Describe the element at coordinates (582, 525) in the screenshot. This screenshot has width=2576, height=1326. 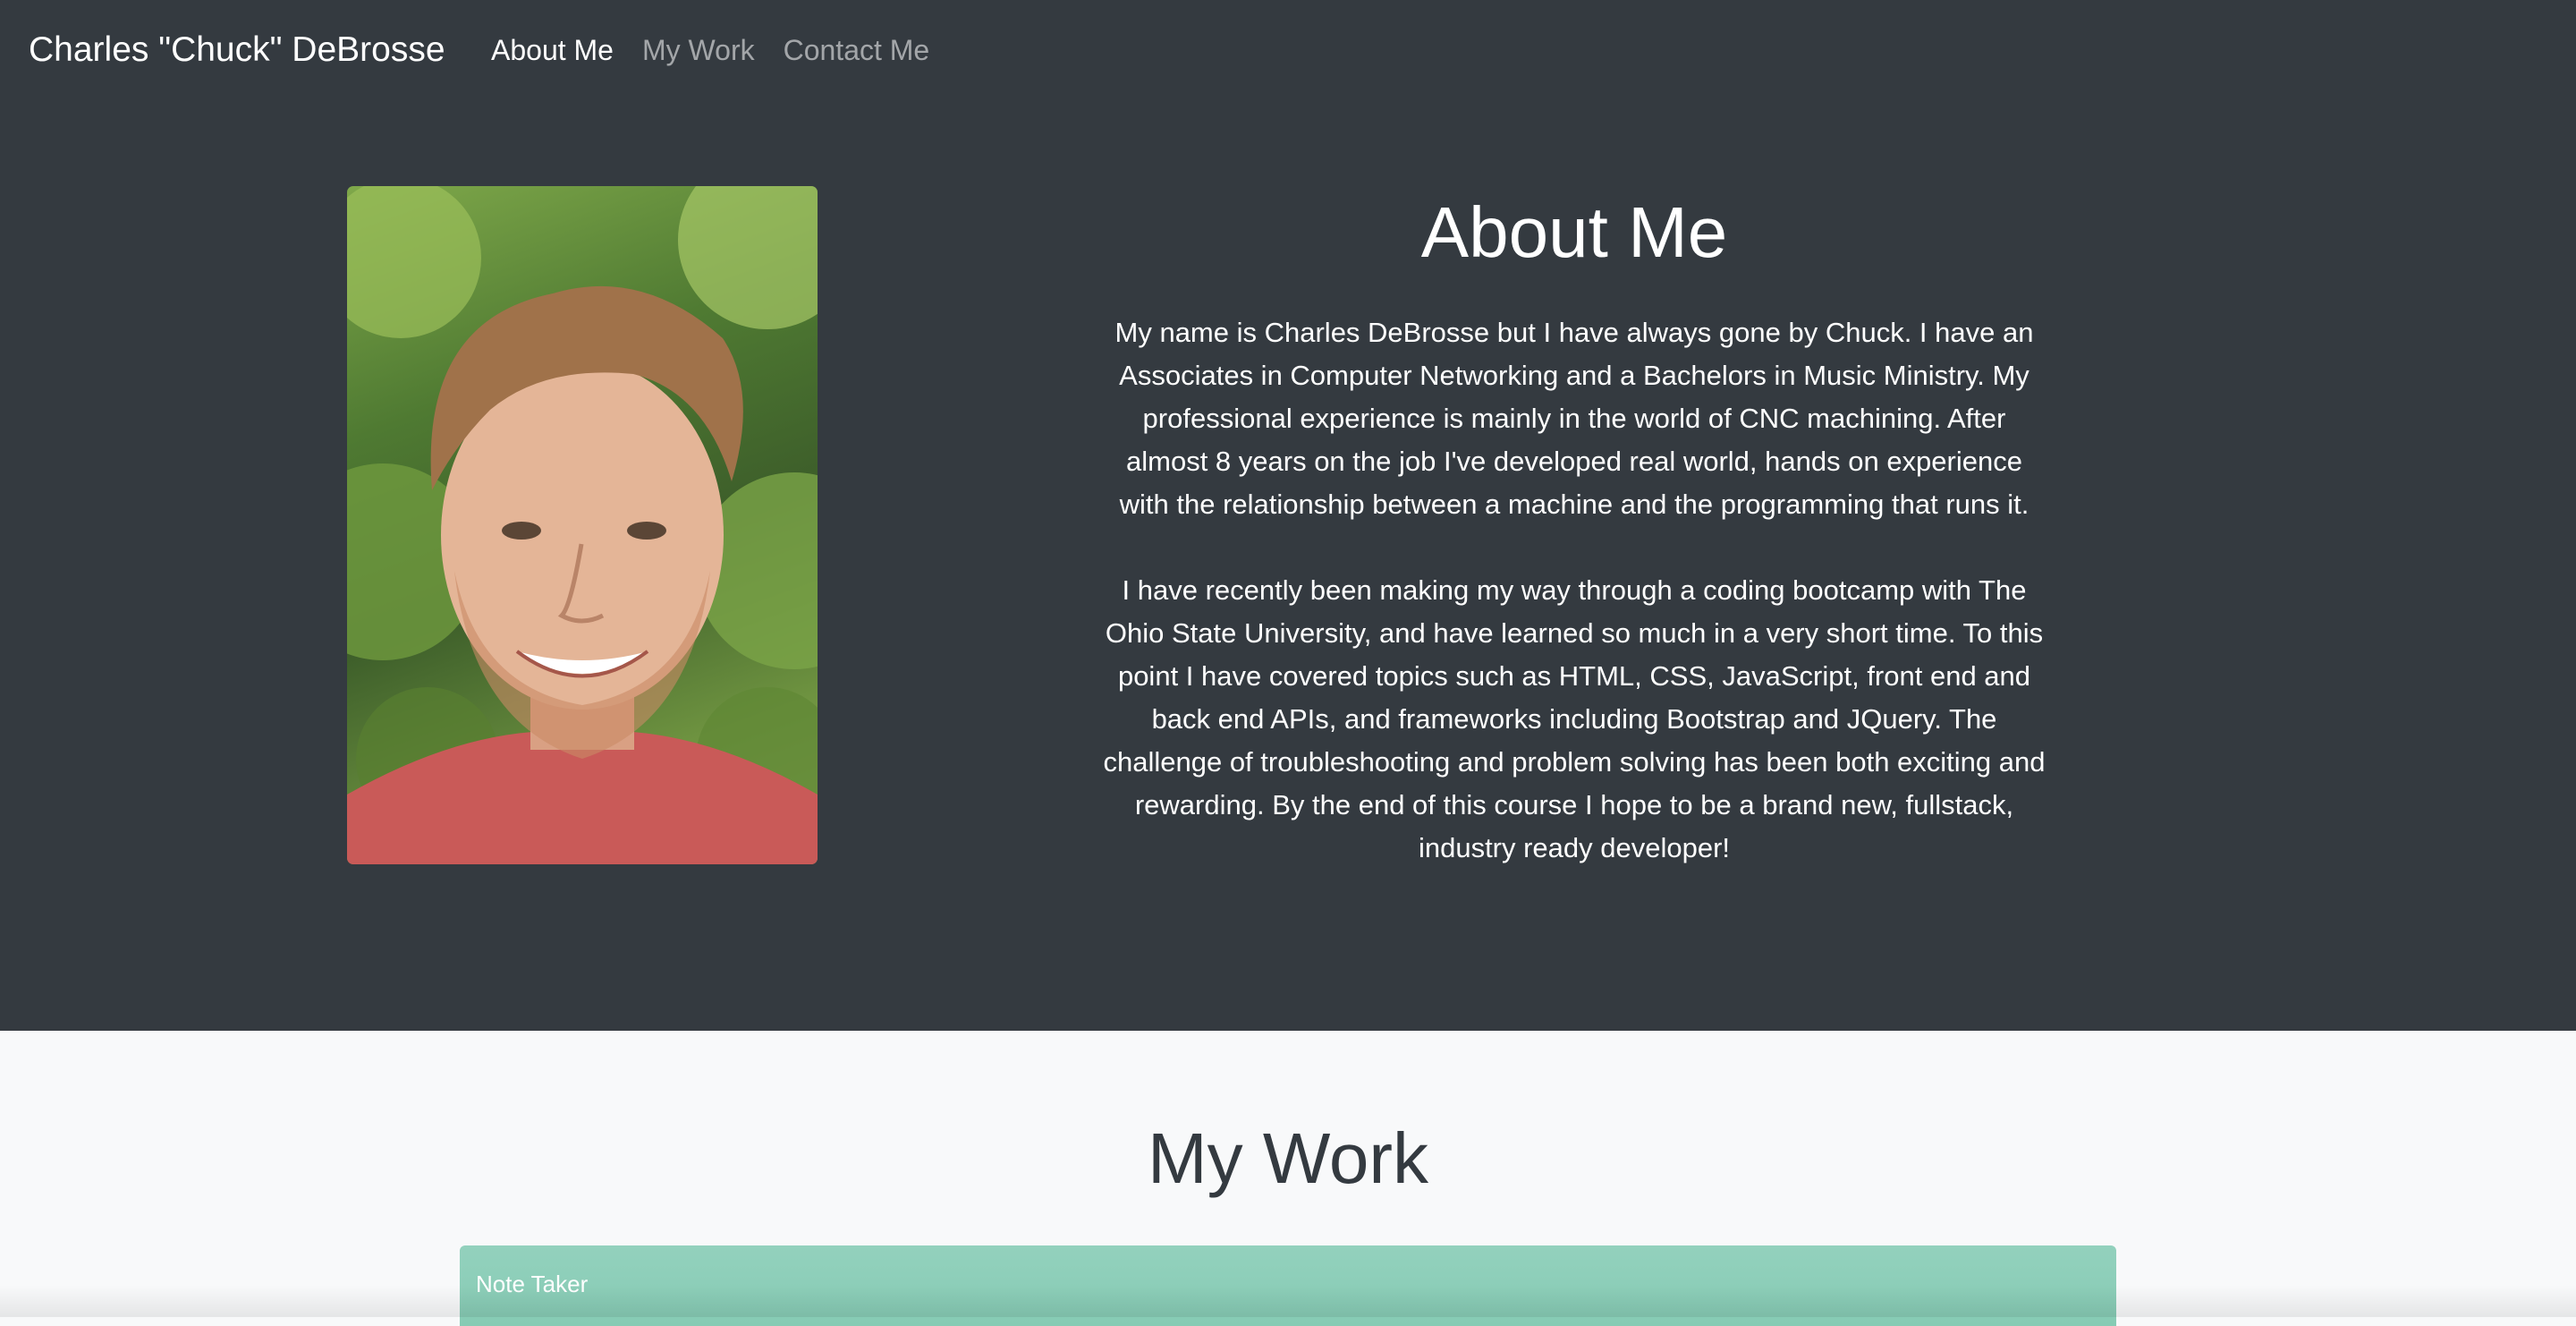
I see `profile-photo` at that location.